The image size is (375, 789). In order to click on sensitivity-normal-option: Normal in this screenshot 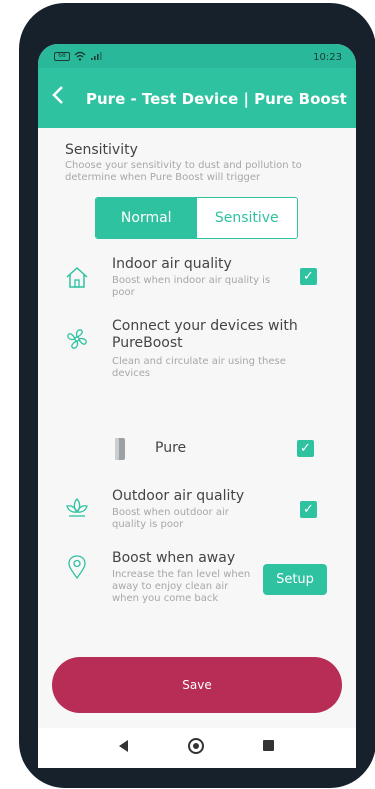, I will do `click(146, 218)`.